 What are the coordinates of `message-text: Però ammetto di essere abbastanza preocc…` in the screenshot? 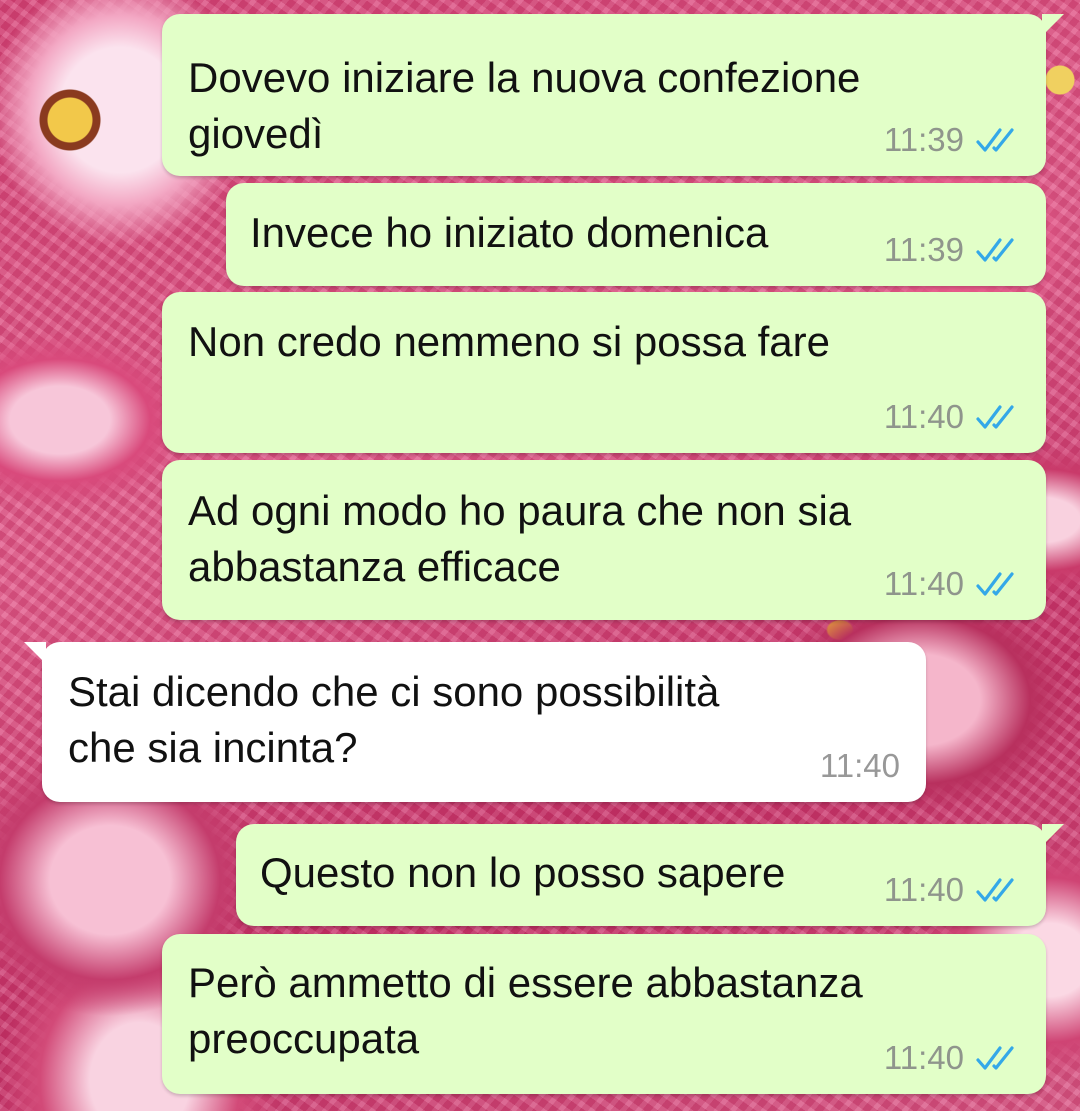 It's located at (525, 1010).